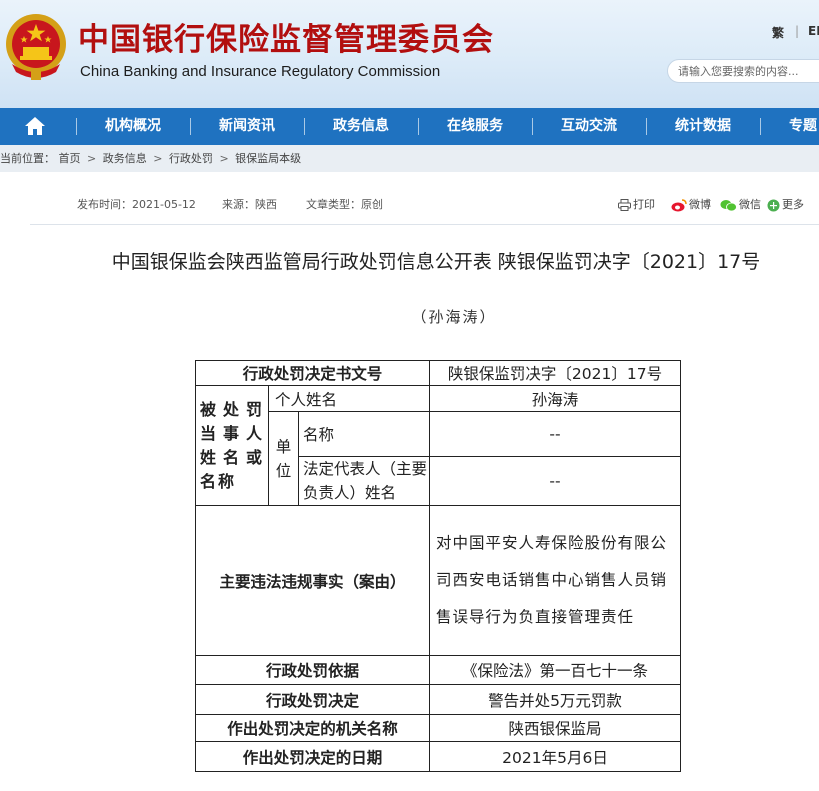  I want to click on nav-item-interaction: 互动交流, so click(589, 126).